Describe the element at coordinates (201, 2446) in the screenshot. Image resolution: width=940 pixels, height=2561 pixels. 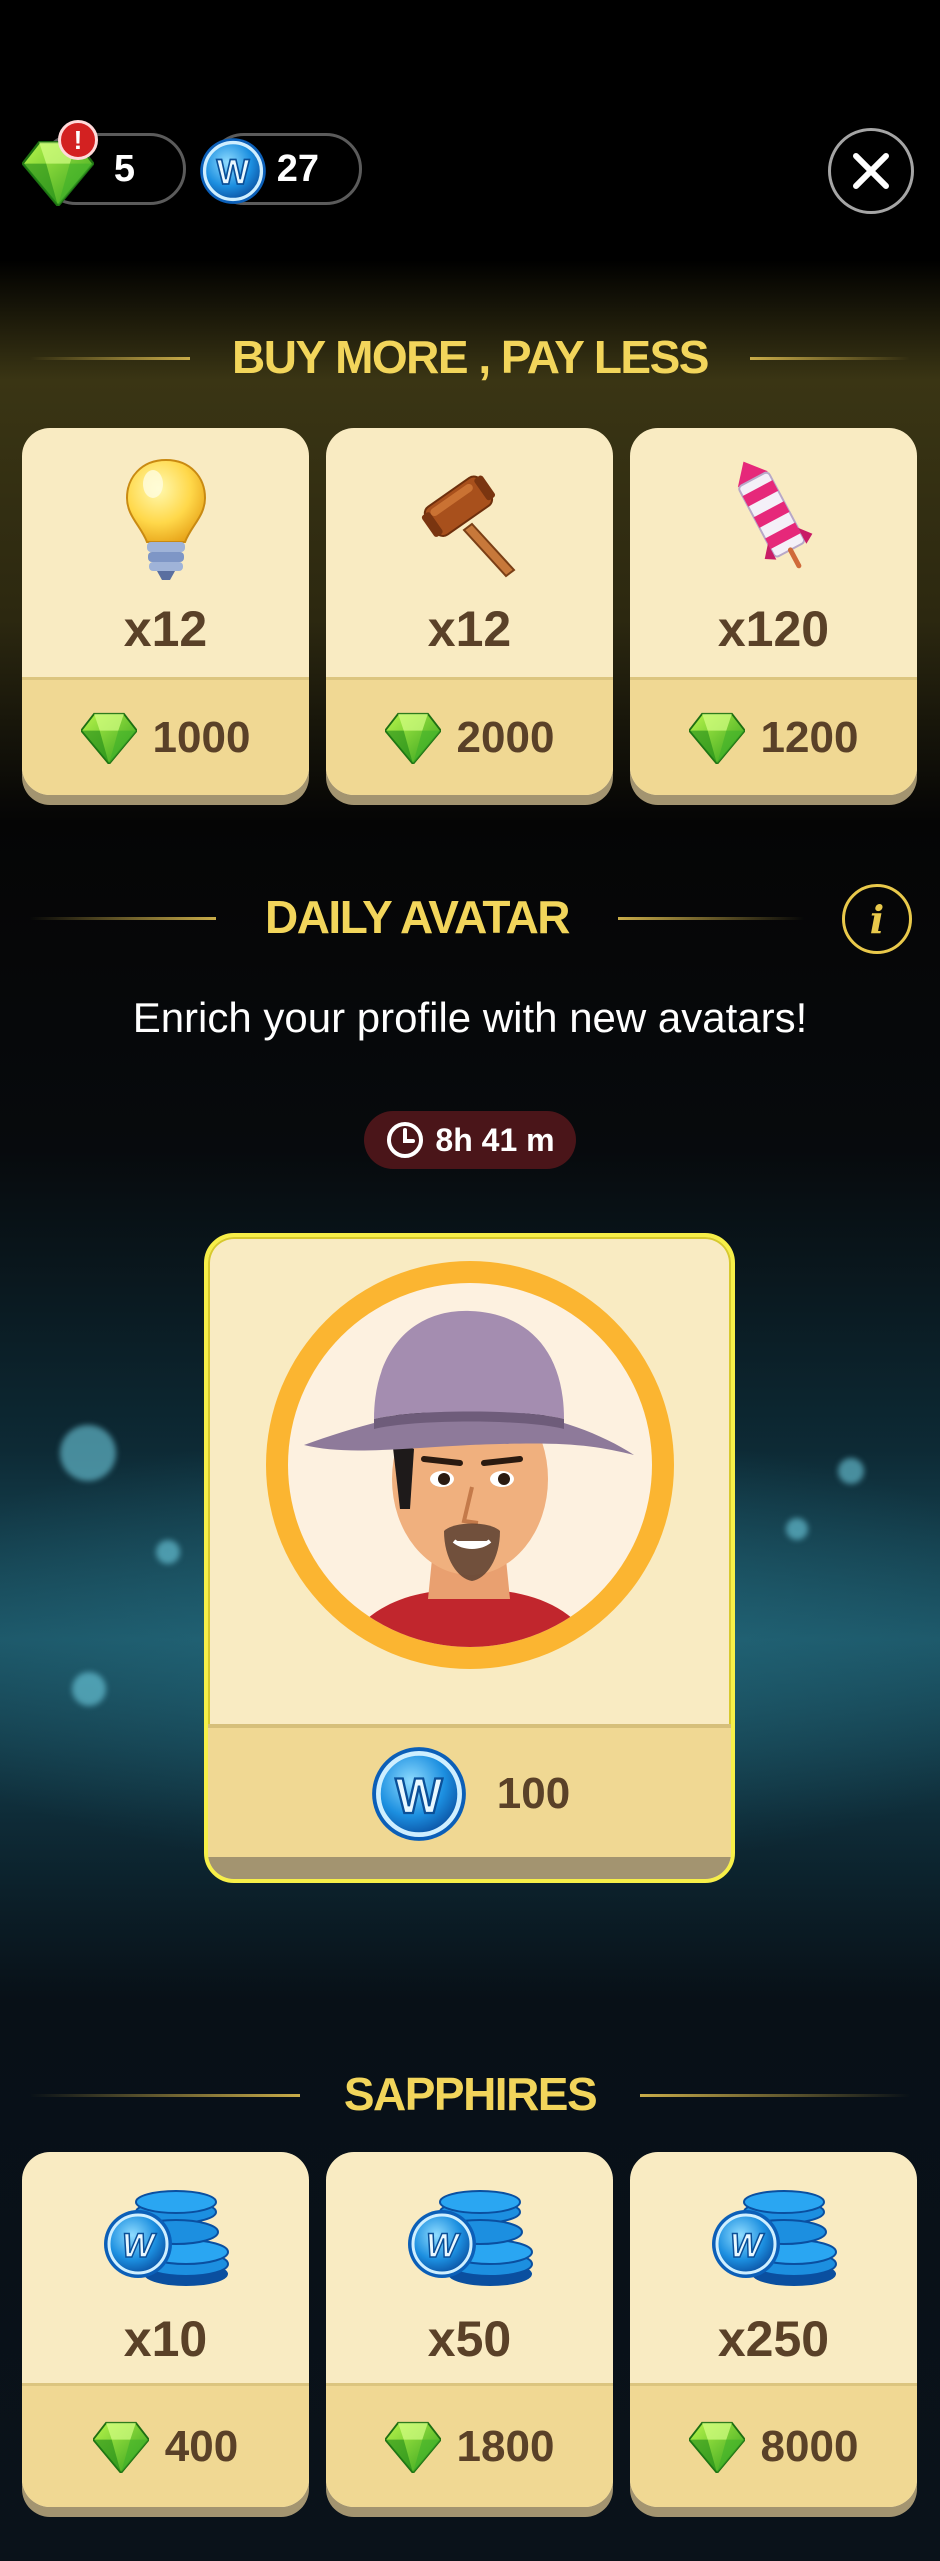
I see `item-price: 400` at that location.